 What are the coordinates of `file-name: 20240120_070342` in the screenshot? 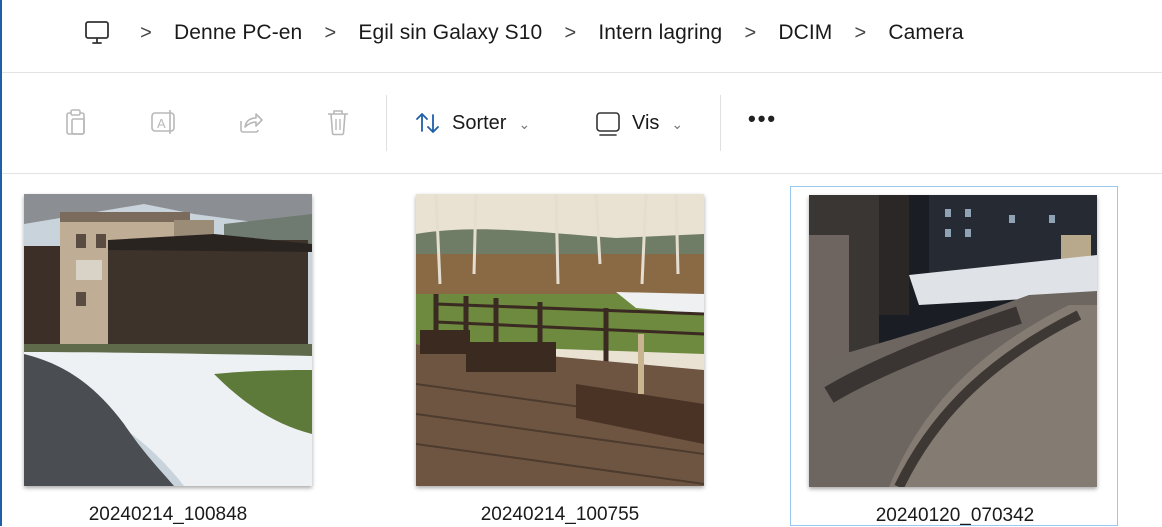 It's located at (955, 515).